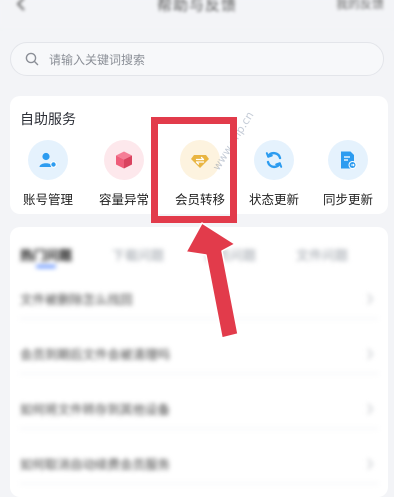  I want to click on faq-item: 如何取消自动续费会员服务, so click(199, 464).